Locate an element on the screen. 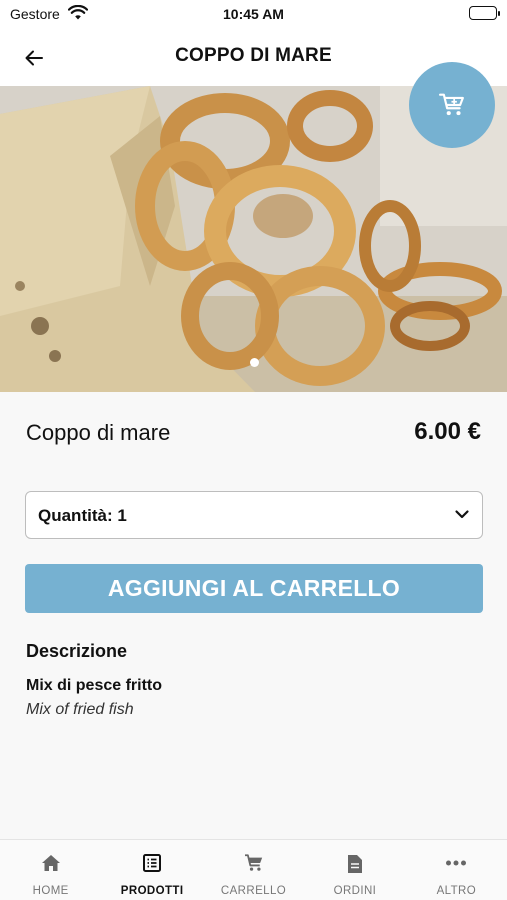  list-icon is located at coordinates (151, 864).